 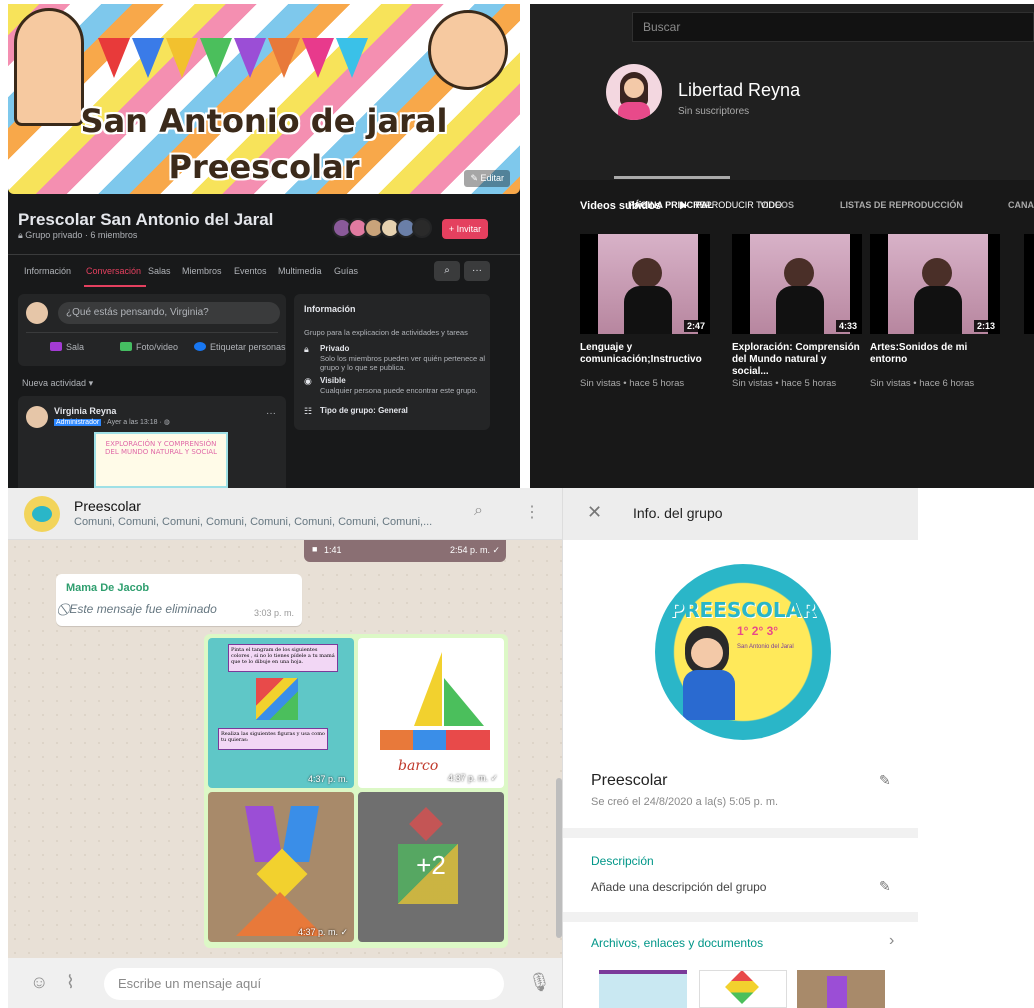 I want to click on video-duration: 1:41, so click(x=333, y=550).